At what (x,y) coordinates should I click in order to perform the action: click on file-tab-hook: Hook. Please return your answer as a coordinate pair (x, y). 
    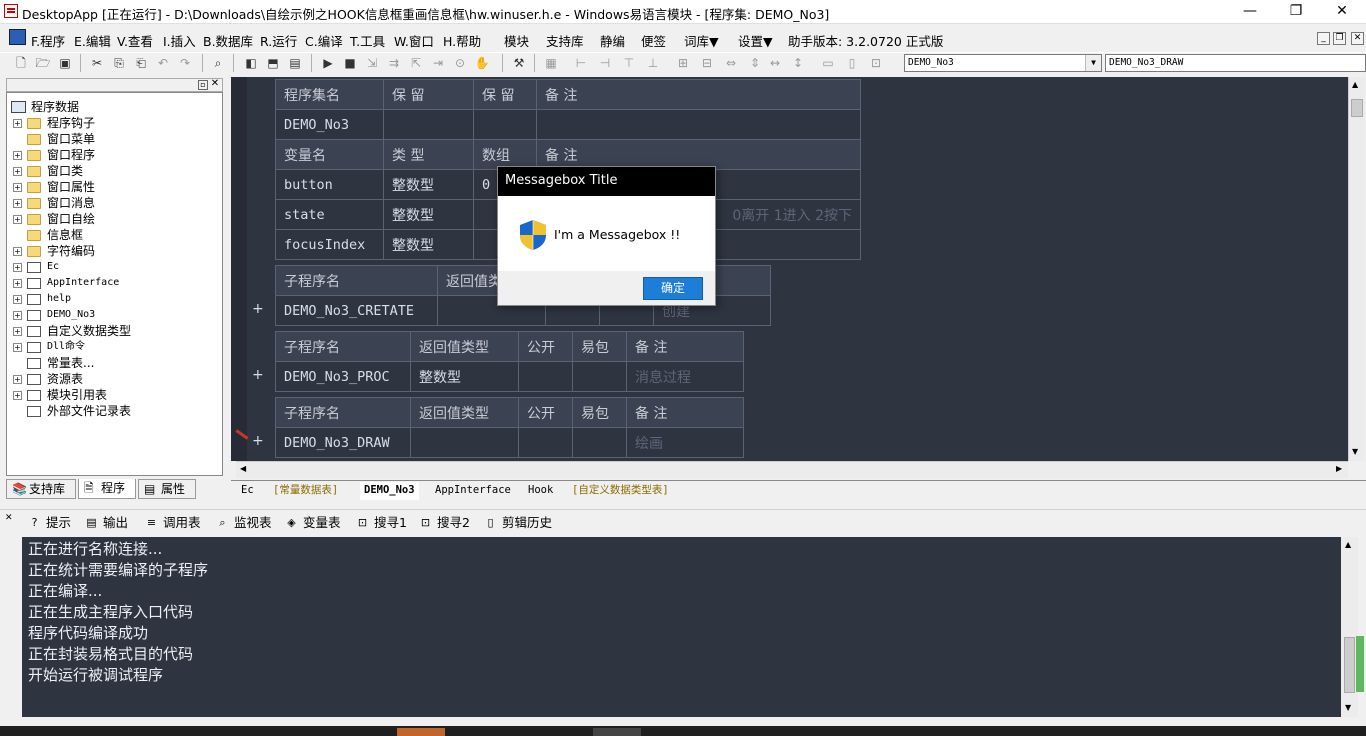
    Looking at the image, I should click on (540, 491).